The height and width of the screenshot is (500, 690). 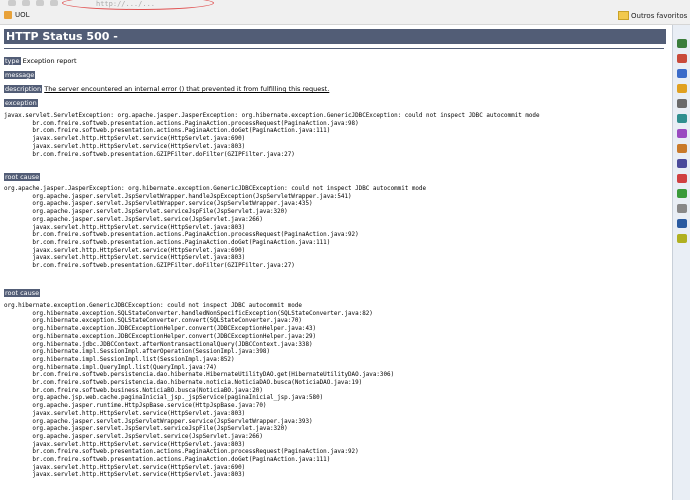 What do you see at coordinates (334, 48) in the screenshot?
I see `divider` at bounding box center [334, 48].